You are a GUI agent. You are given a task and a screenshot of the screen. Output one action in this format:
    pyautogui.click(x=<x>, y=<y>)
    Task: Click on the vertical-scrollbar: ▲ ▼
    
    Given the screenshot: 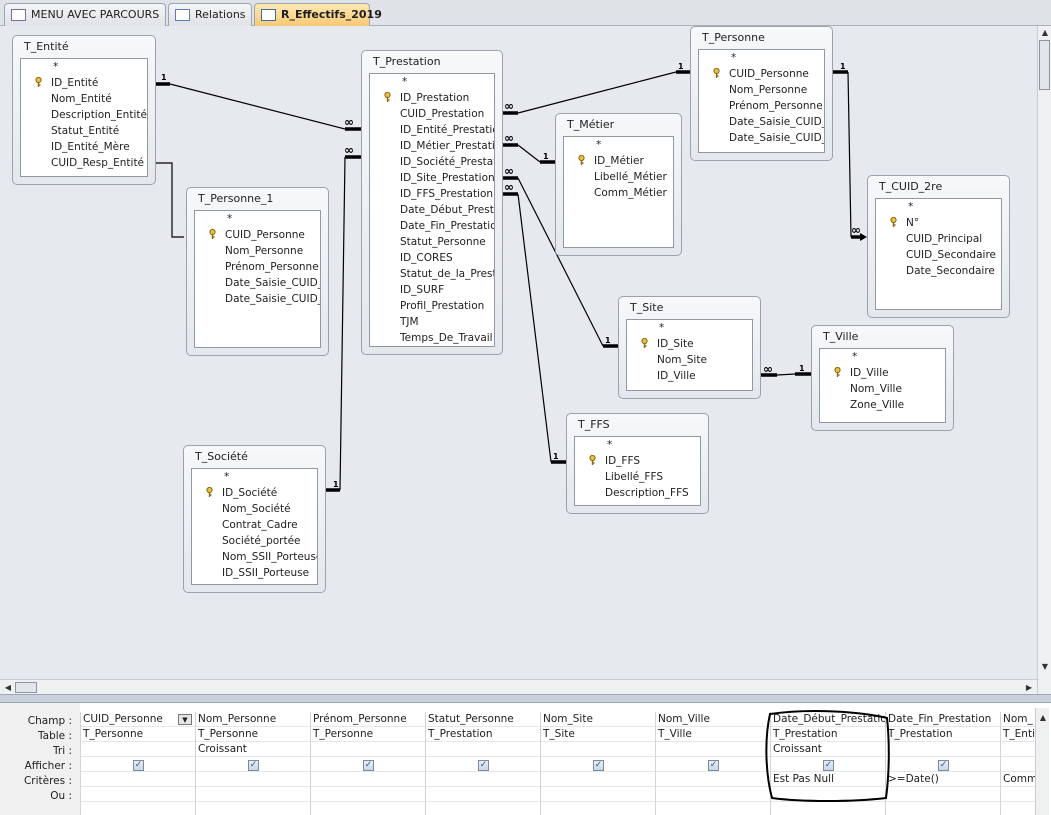 What is the action you would take?
    pyautogui.click(x=1044, y=360)
    